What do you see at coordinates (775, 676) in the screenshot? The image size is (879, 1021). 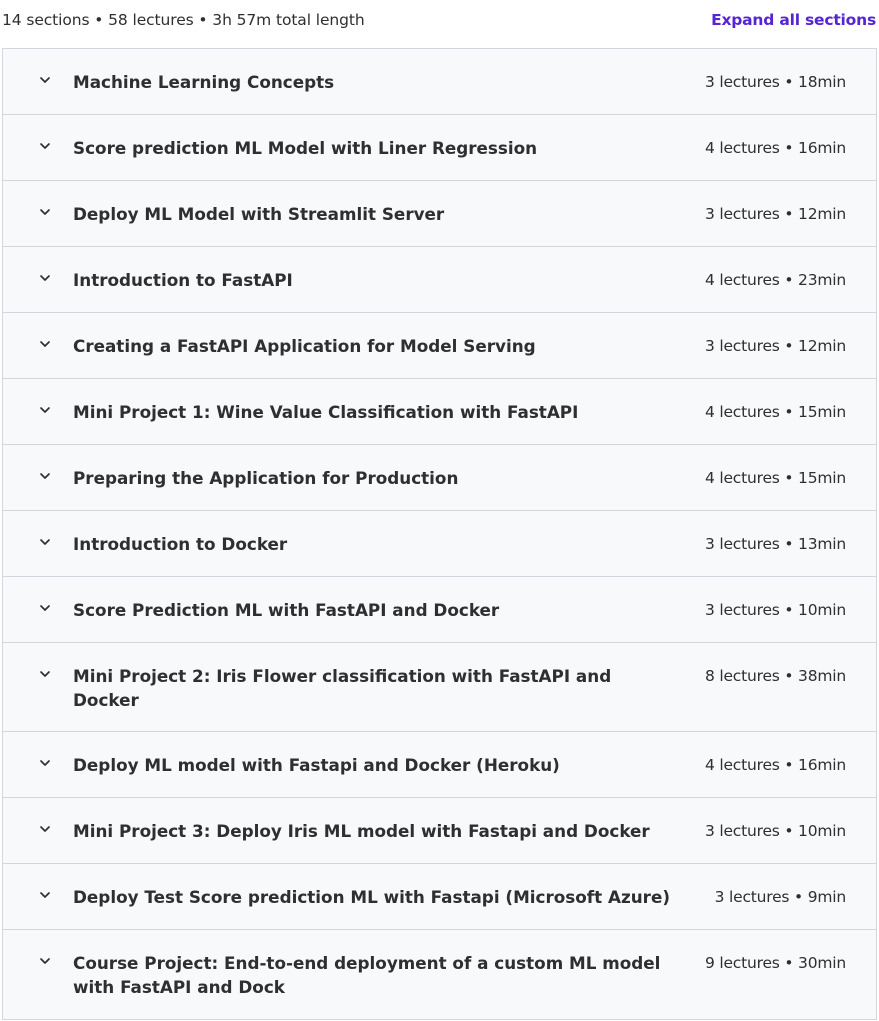 I see `section-meta: 8 lectures • 38min` at bounding box center [775, 676].